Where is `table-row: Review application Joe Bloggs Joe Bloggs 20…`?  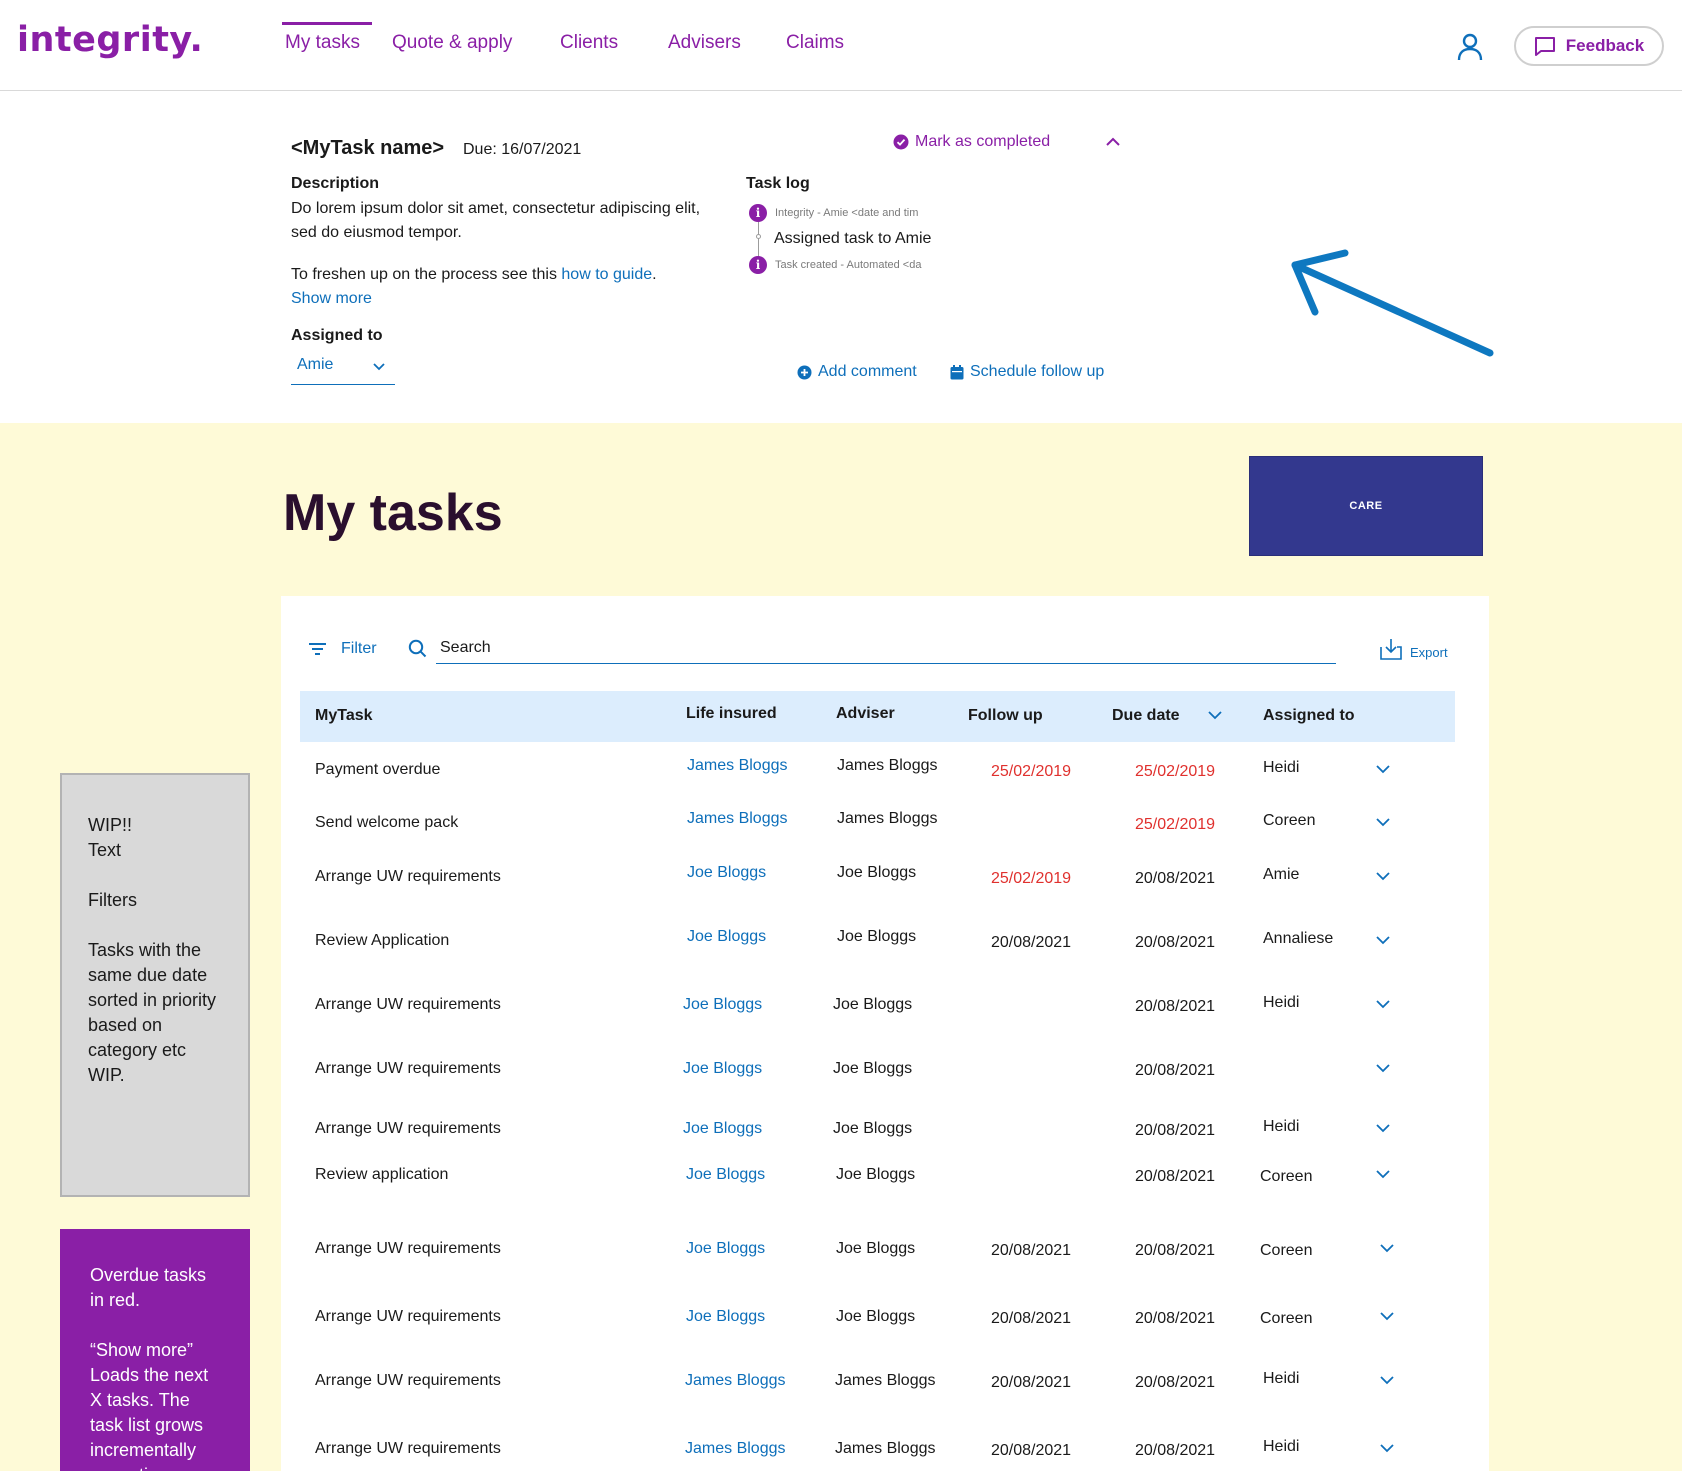 table-row: Review application Joe Bloggs Joe Bloggs 20… is located at coordinates (877, 1178).